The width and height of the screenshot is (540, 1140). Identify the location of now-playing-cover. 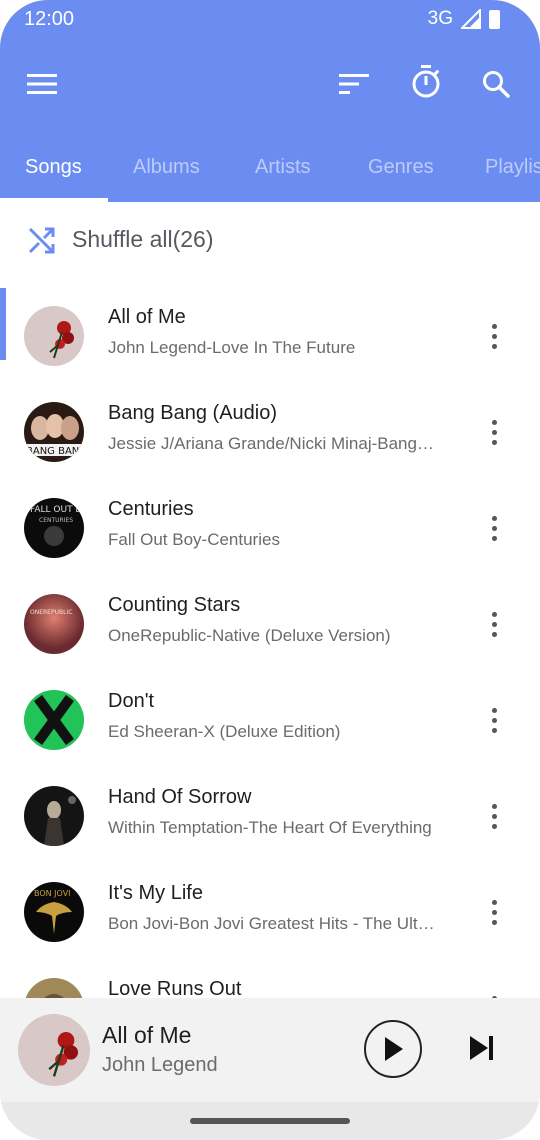
(54, 1050).